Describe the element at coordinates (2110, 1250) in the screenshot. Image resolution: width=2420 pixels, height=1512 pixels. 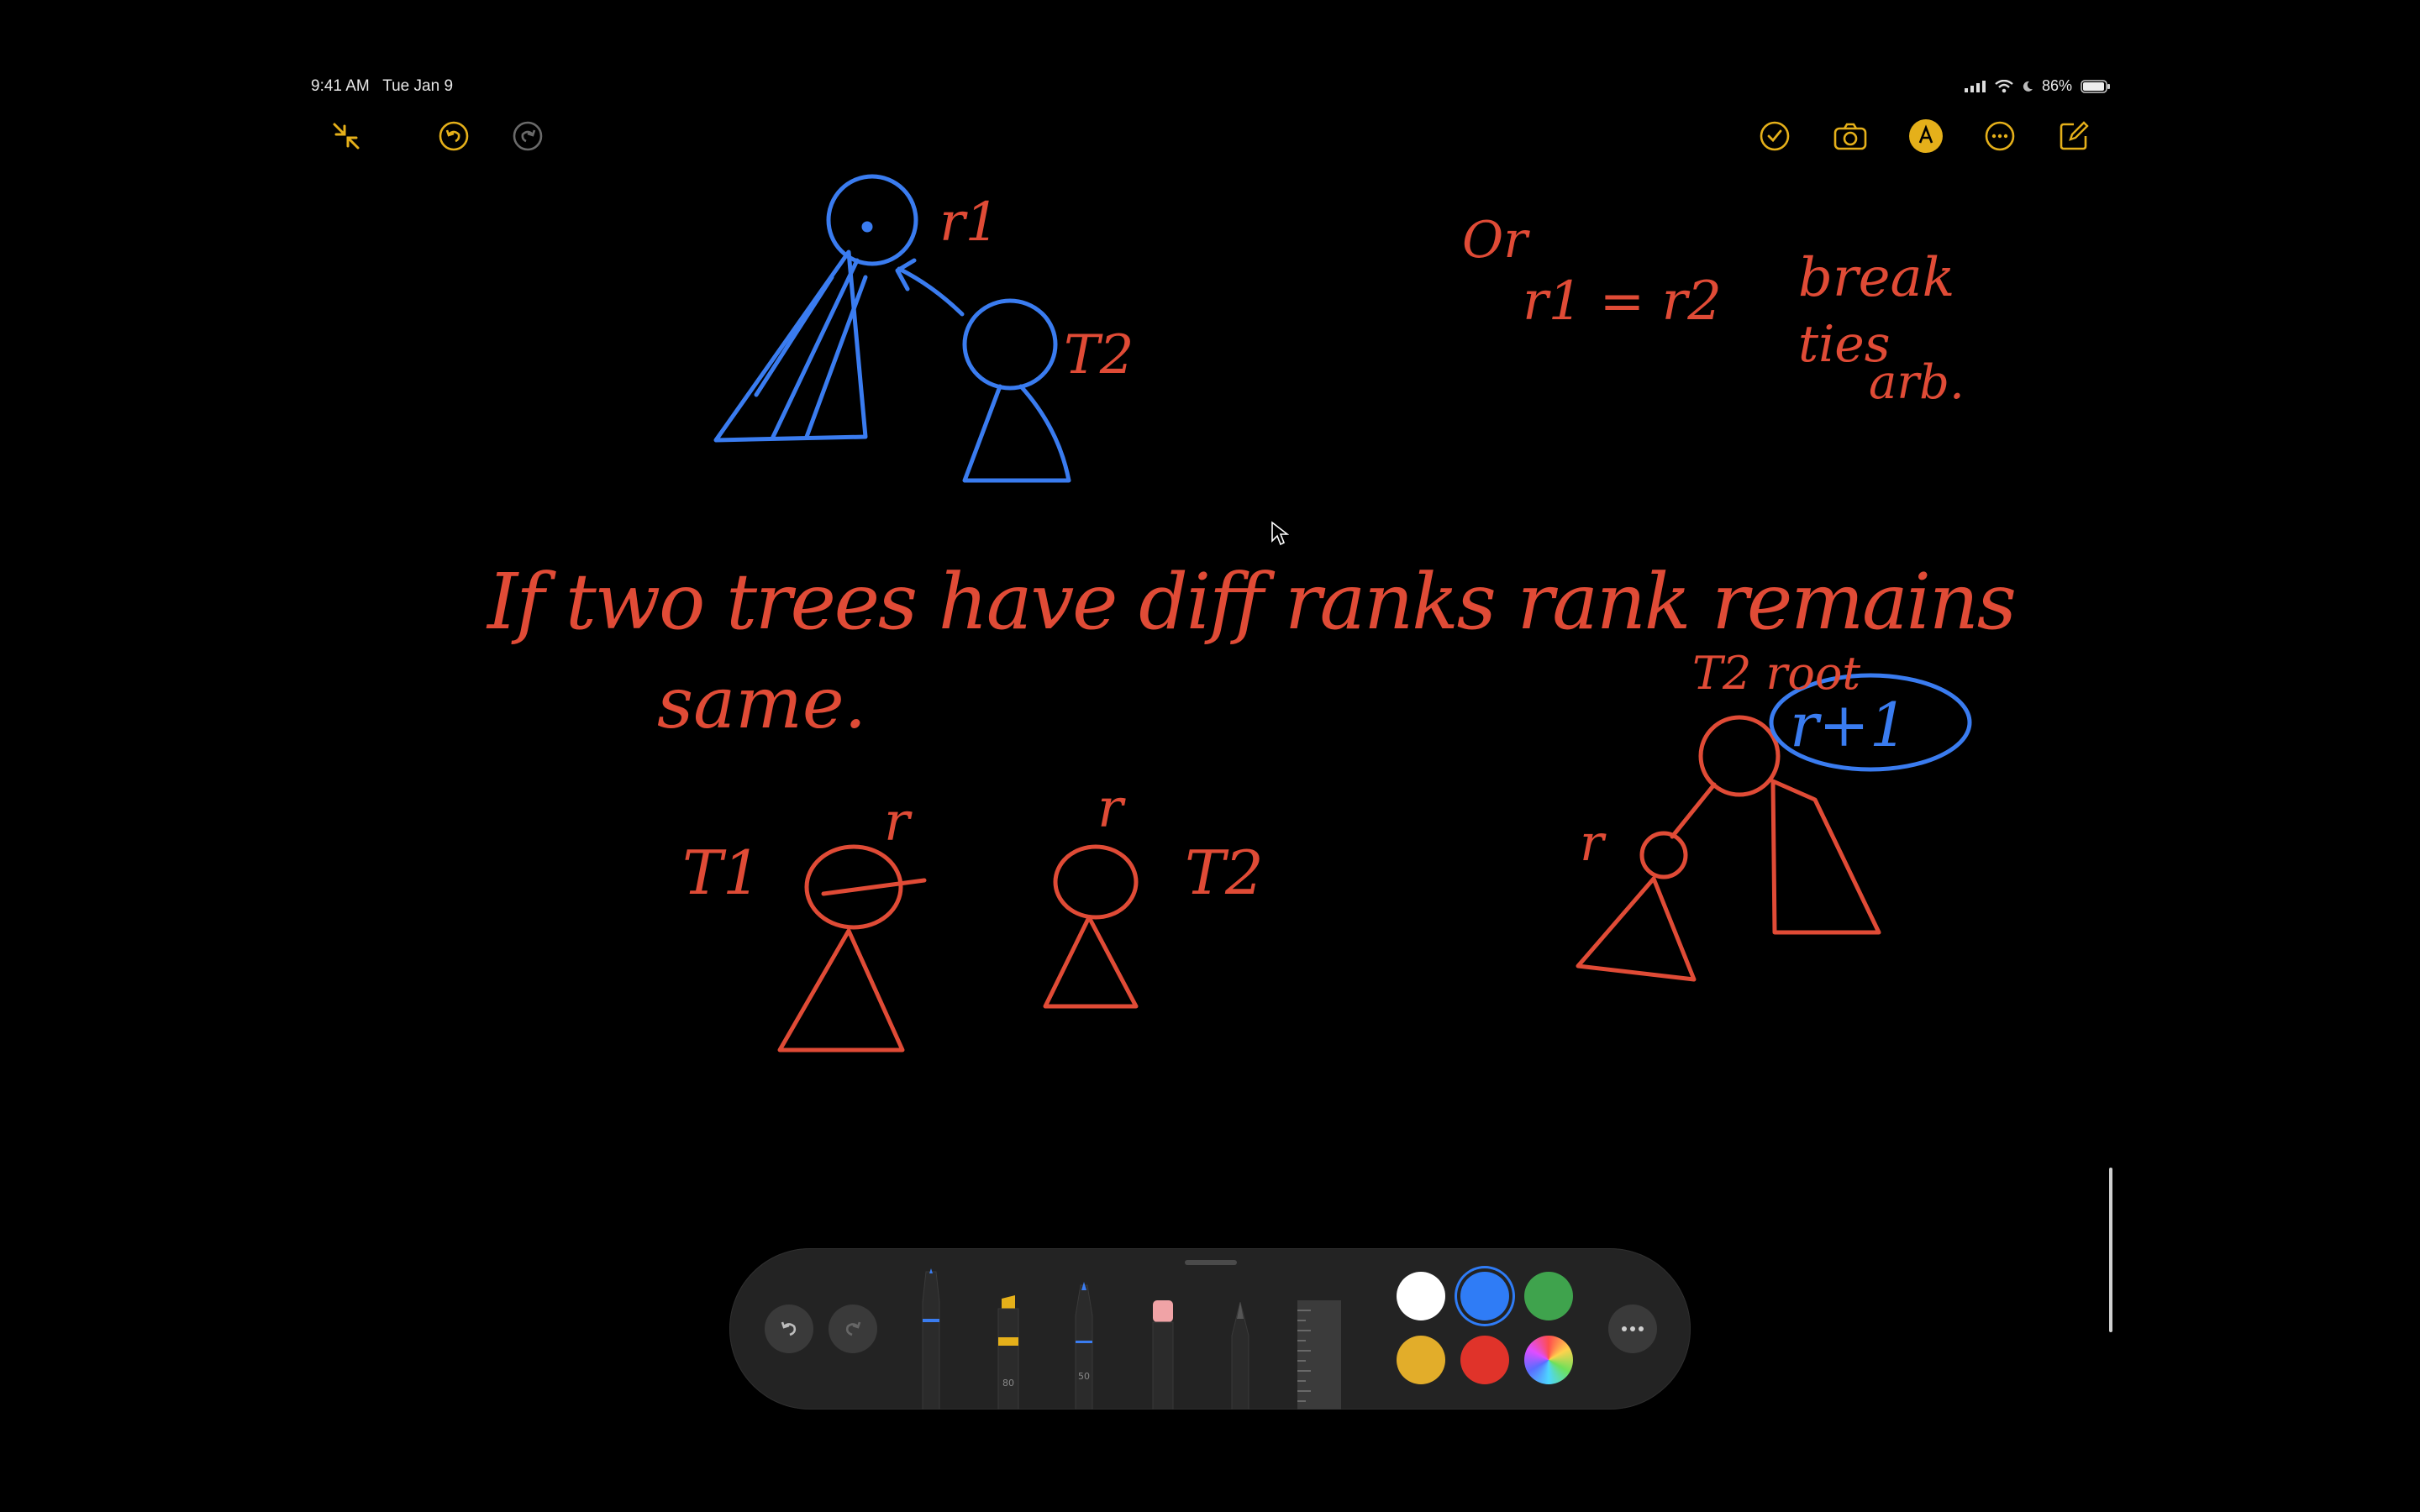
I see `scroll-indicator` at that location.